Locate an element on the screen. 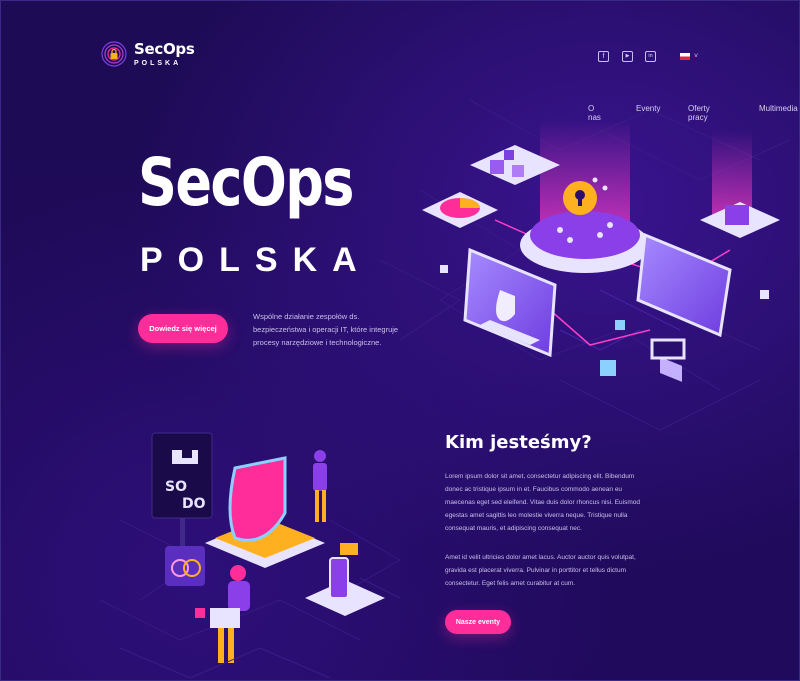  logo-name: SecOps is located at coordinates (164, 48).